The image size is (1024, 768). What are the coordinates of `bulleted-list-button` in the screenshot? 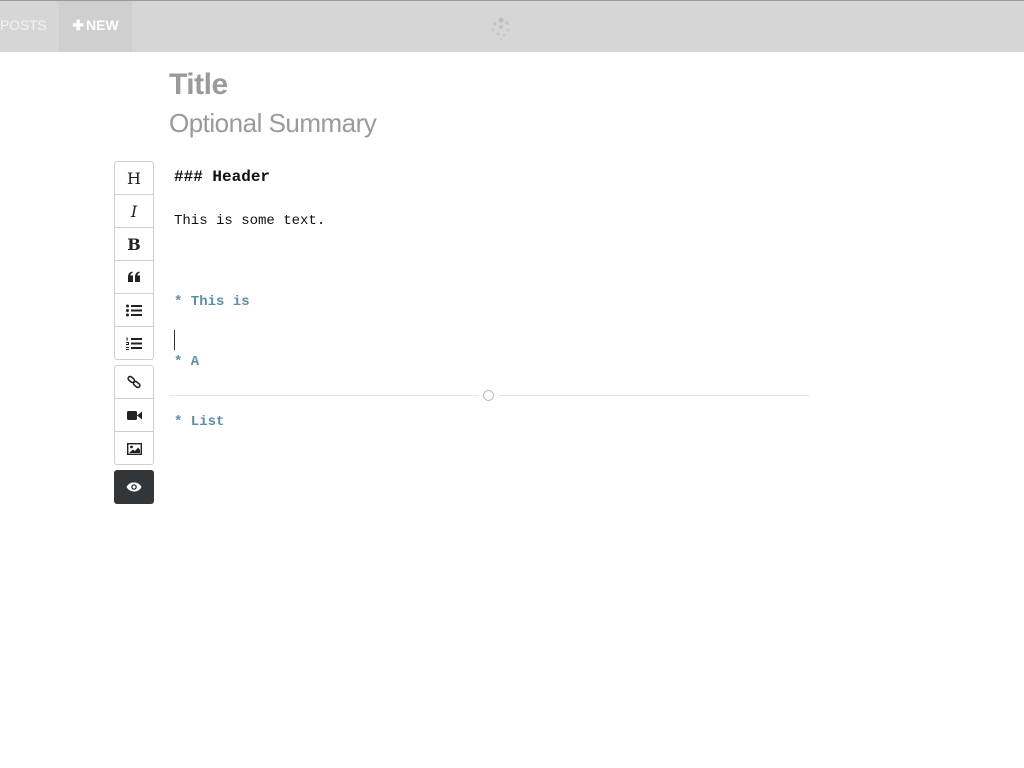 It's located at (134, 310).